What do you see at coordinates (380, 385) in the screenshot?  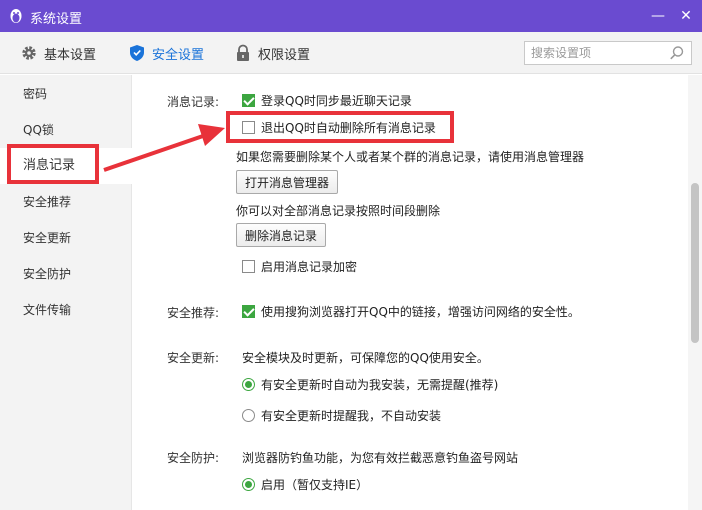 I see `option-label: 有安全更新时自动为我安装，无需提醒(推荐)` at bounding box center [380, 385].